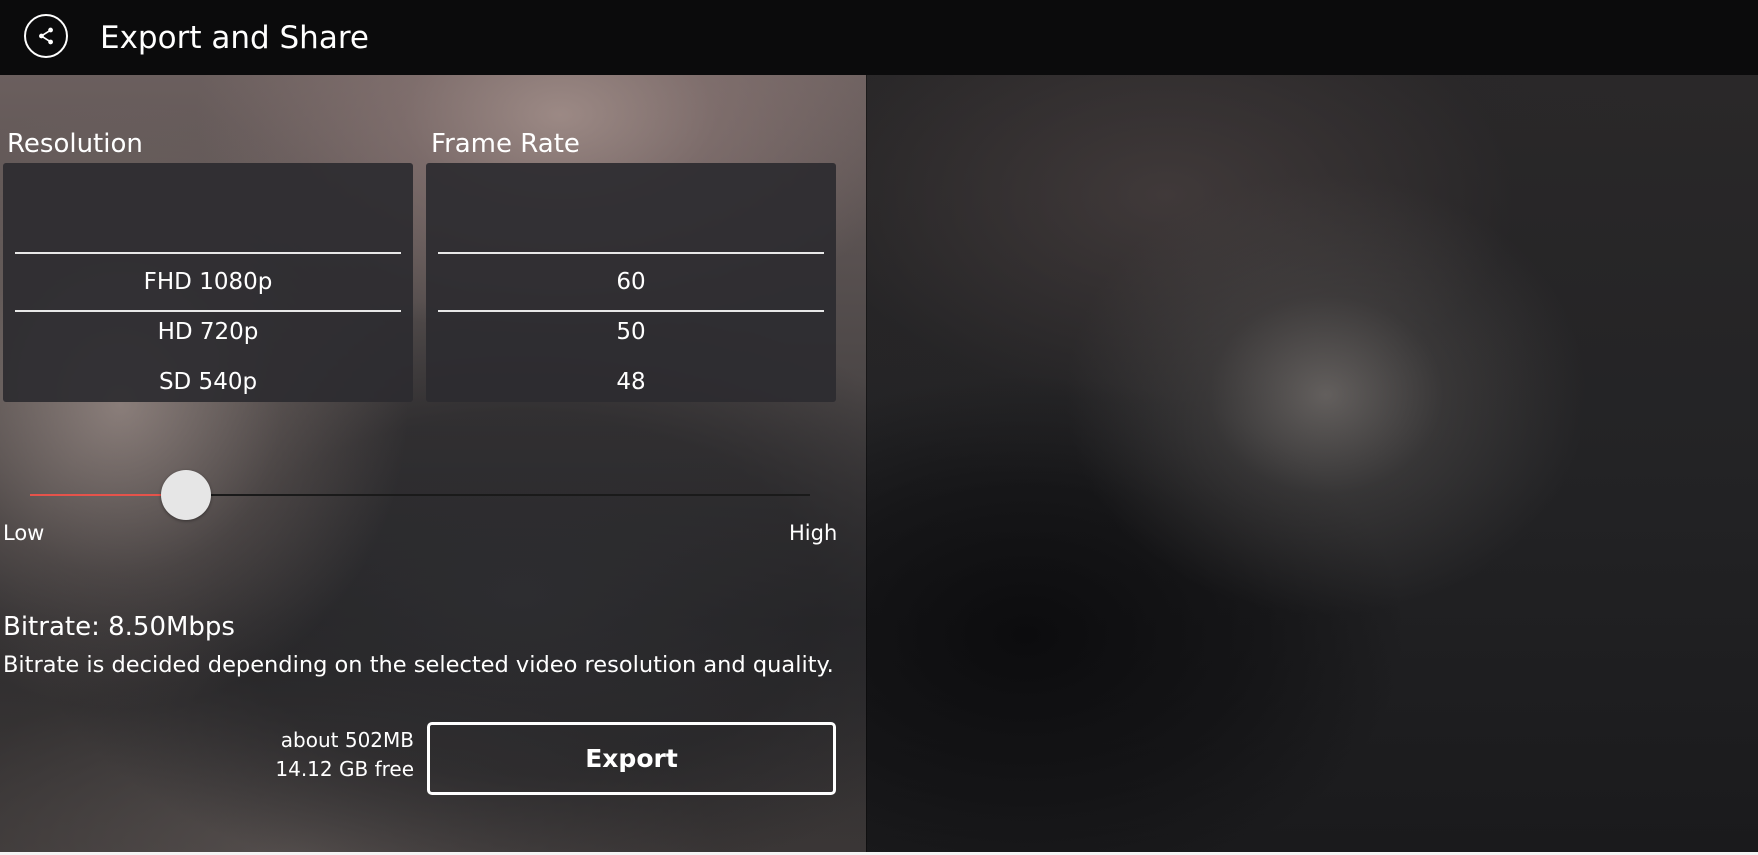  What do you see at coordinates (208, 332) in the screenshot?
I see `resolution-option-hd-720p: HD 720p` at bounding box center [208, 332].